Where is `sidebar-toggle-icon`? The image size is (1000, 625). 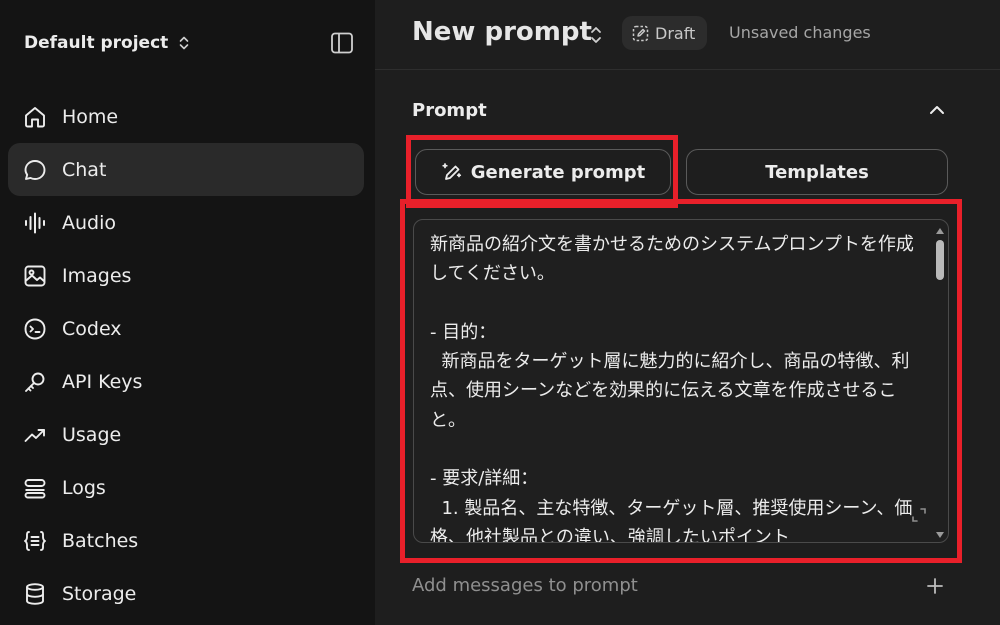
sidebar-toggle-icon is located at coordinates (342, 43).